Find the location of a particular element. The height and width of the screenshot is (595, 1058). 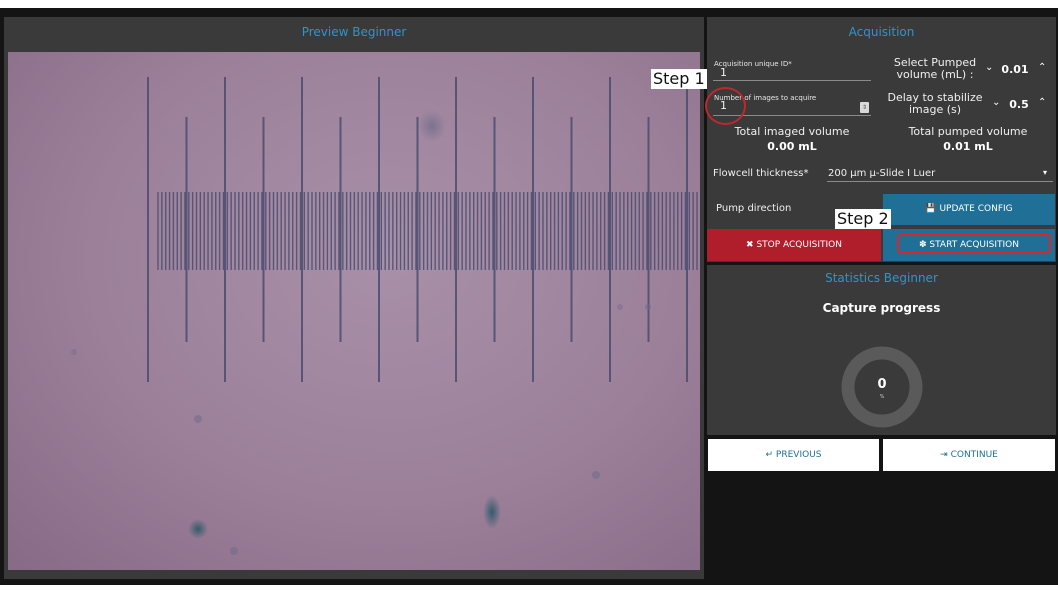

top-edge is located at coordinates (529, 4).